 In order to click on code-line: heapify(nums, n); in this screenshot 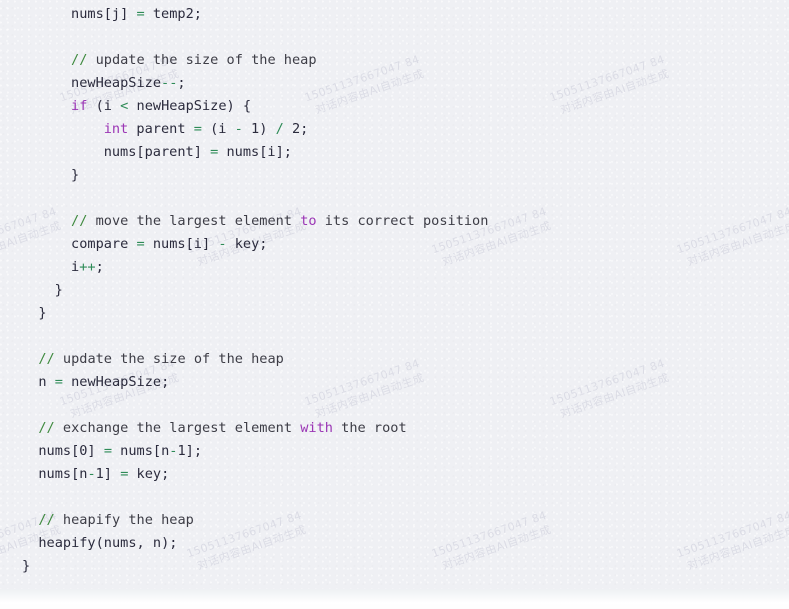, I will do `click(394, 543)`.